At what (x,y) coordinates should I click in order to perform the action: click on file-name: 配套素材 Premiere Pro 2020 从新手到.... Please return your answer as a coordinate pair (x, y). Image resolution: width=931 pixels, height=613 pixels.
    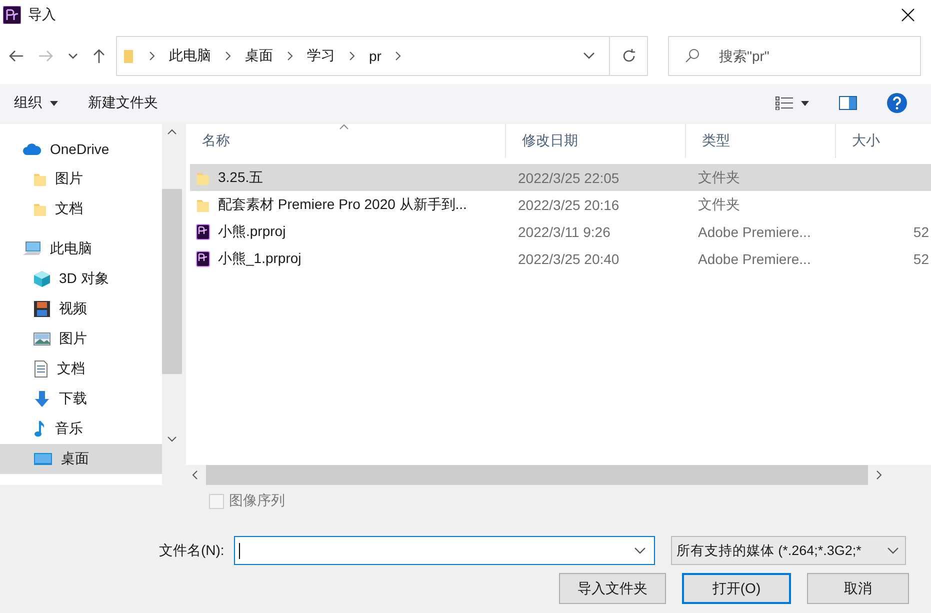
    Looking at the image, I should click on (342, 205).